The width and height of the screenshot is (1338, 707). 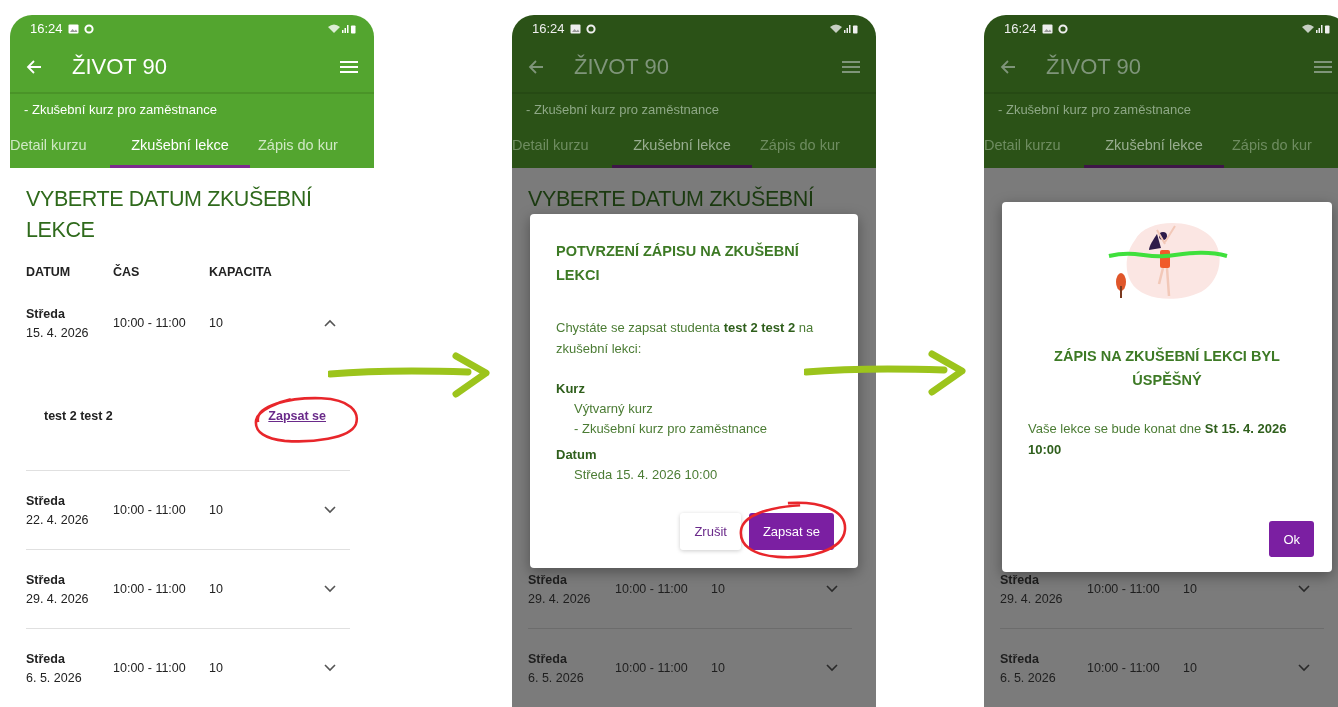 What do you see at coordinates (58, 332) in the screenshot?
I see `date-text: 15. 4. 2026` at bounding box center [58, 332].